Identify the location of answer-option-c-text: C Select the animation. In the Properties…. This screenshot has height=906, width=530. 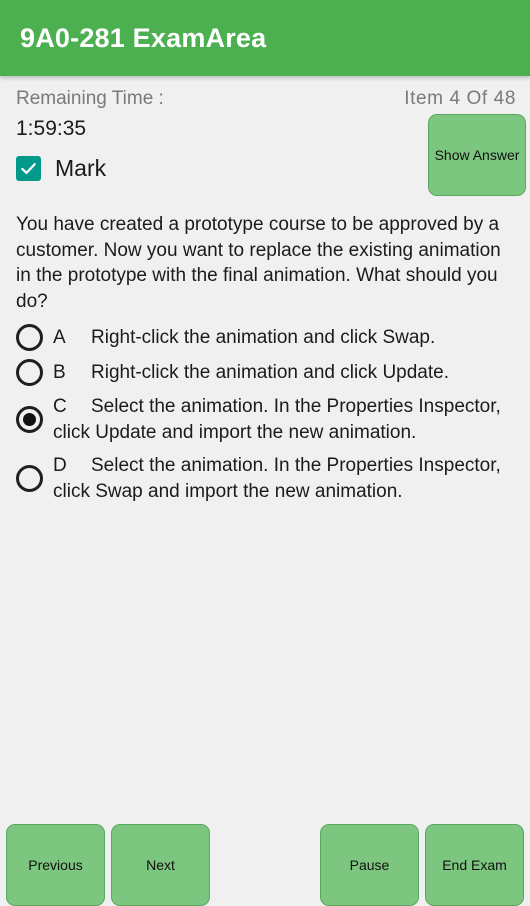
(284, 419).